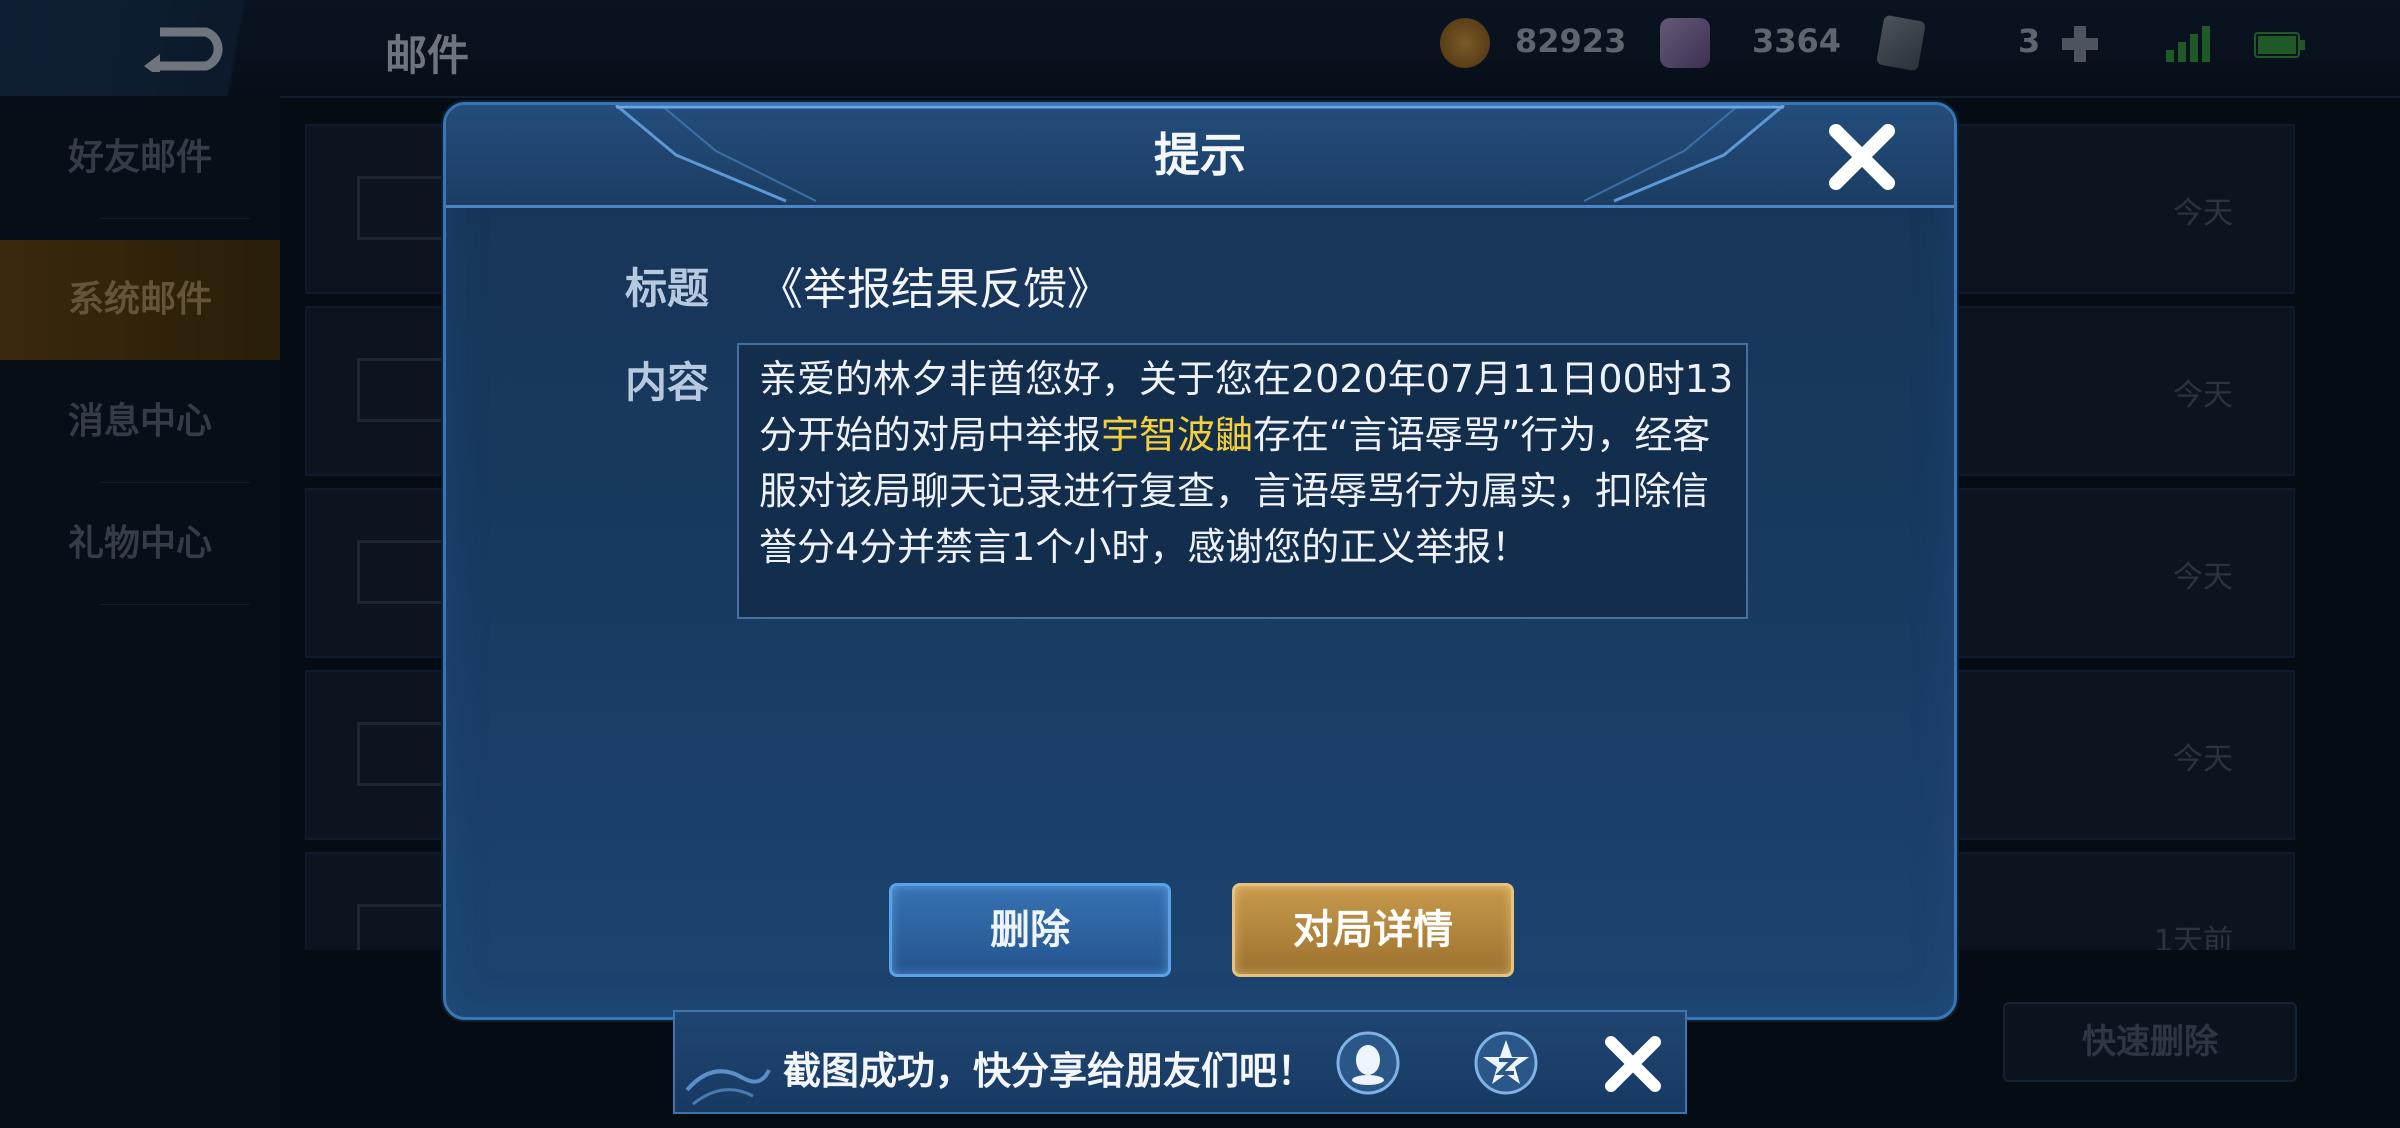 This screenshot has width=2400, height=1128. I want to click on screenshot-share-toast: 截图成功，快分享给朋友们吧！, so click(1180, 1062).